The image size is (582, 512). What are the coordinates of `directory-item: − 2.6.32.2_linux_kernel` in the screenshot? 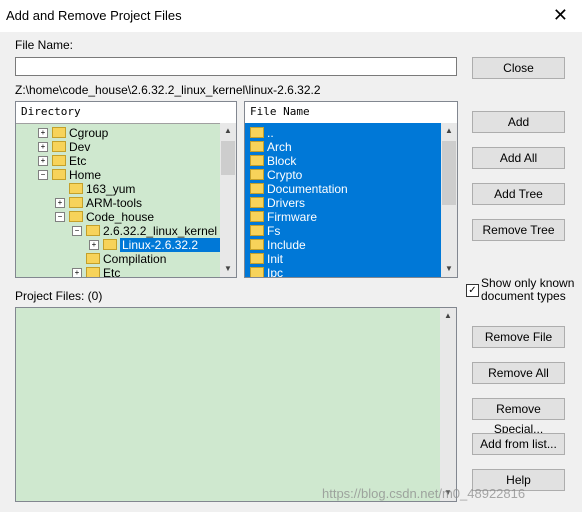 It's located at (145, 231).